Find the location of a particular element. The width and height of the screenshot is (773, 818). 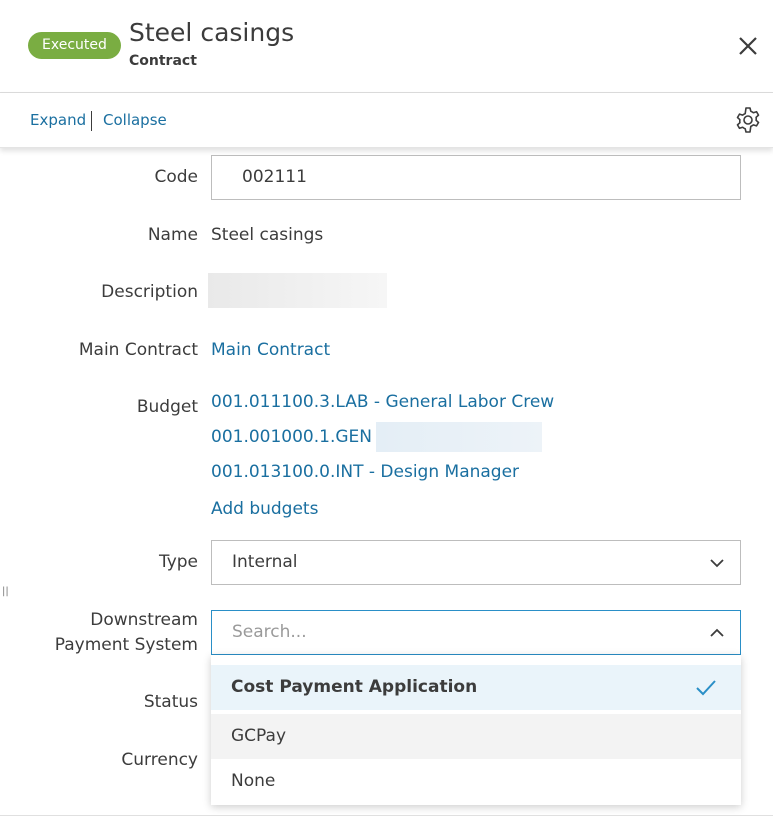

expand-button: Expand is located at coordinates (58, 120).